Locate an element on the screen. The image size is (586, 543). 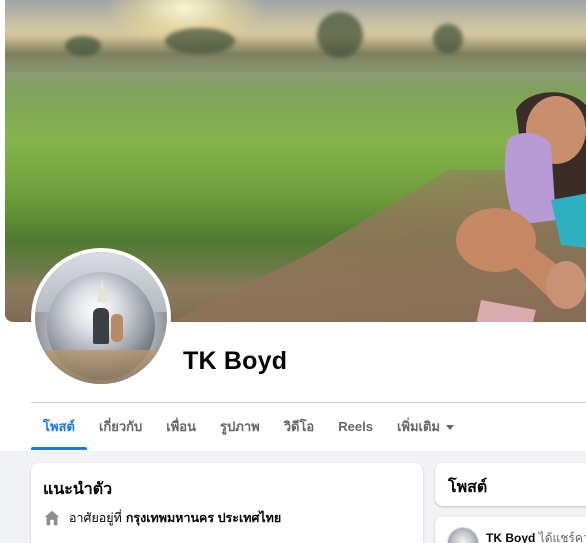
intro-lives-in: อาศัยอยู่ที่ กรุงเทพมหานคร ประเทศไทย is located at coordinates (162, 518).